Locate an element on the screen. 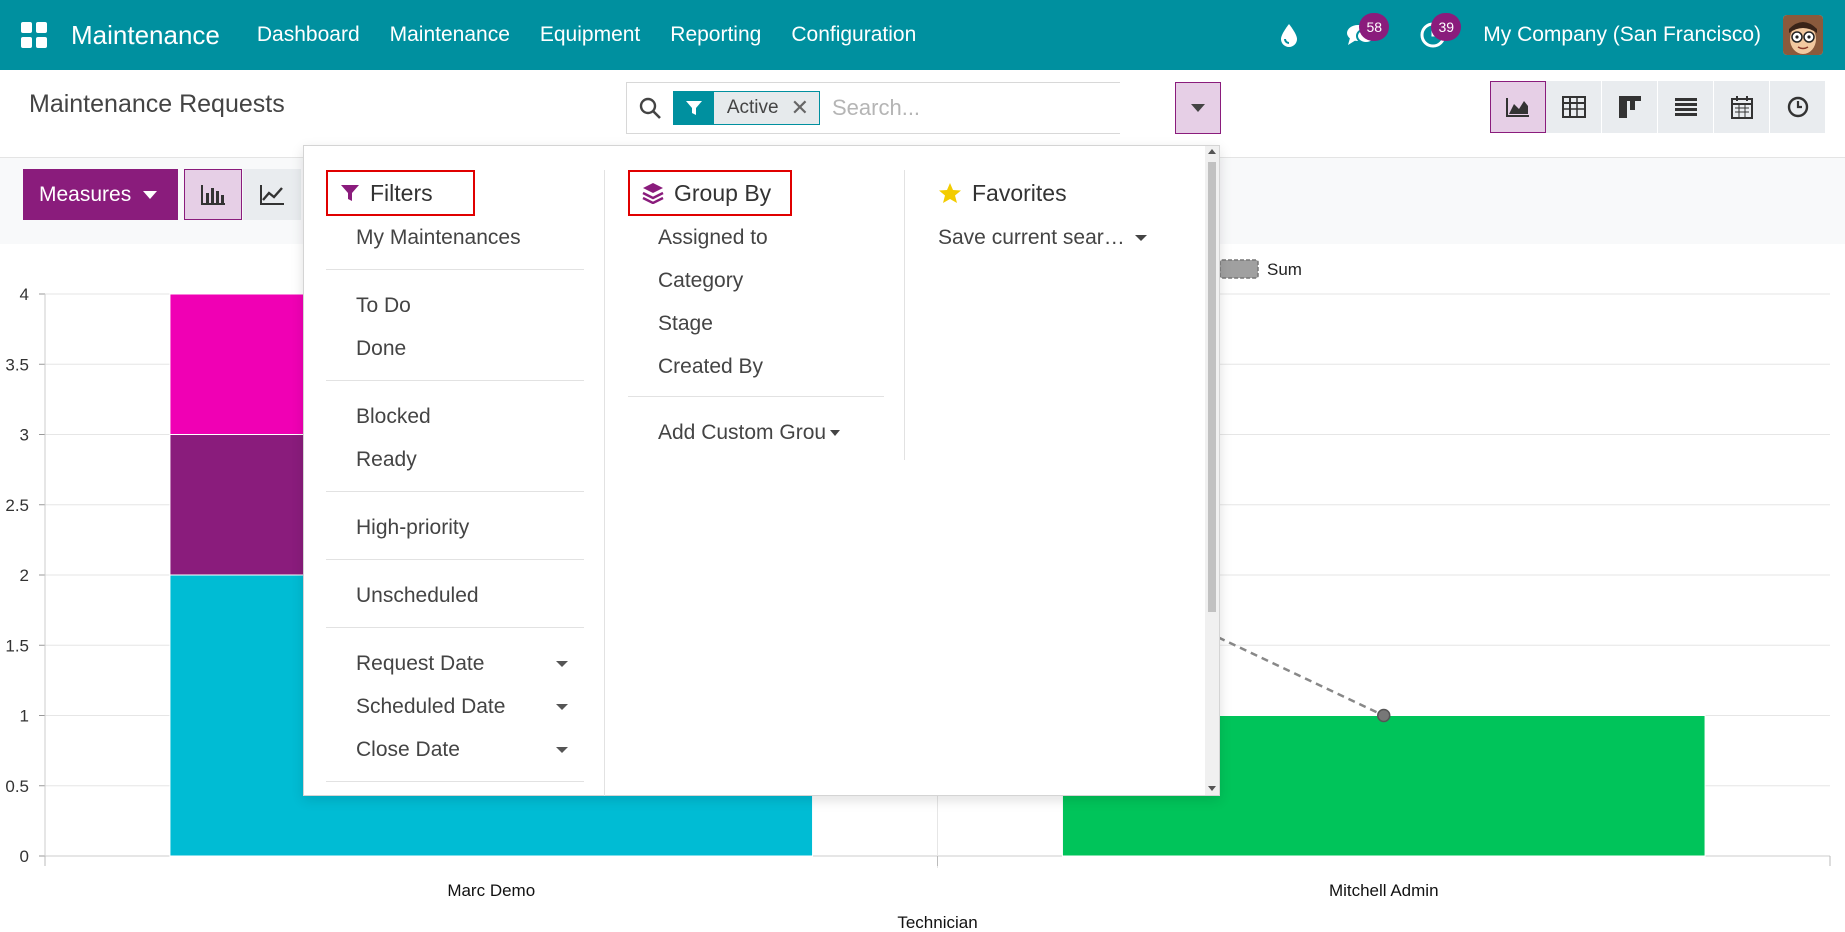 The image size is (1845, 932). search-facet-active: Active ✕ is located at coordinates (746, 108).